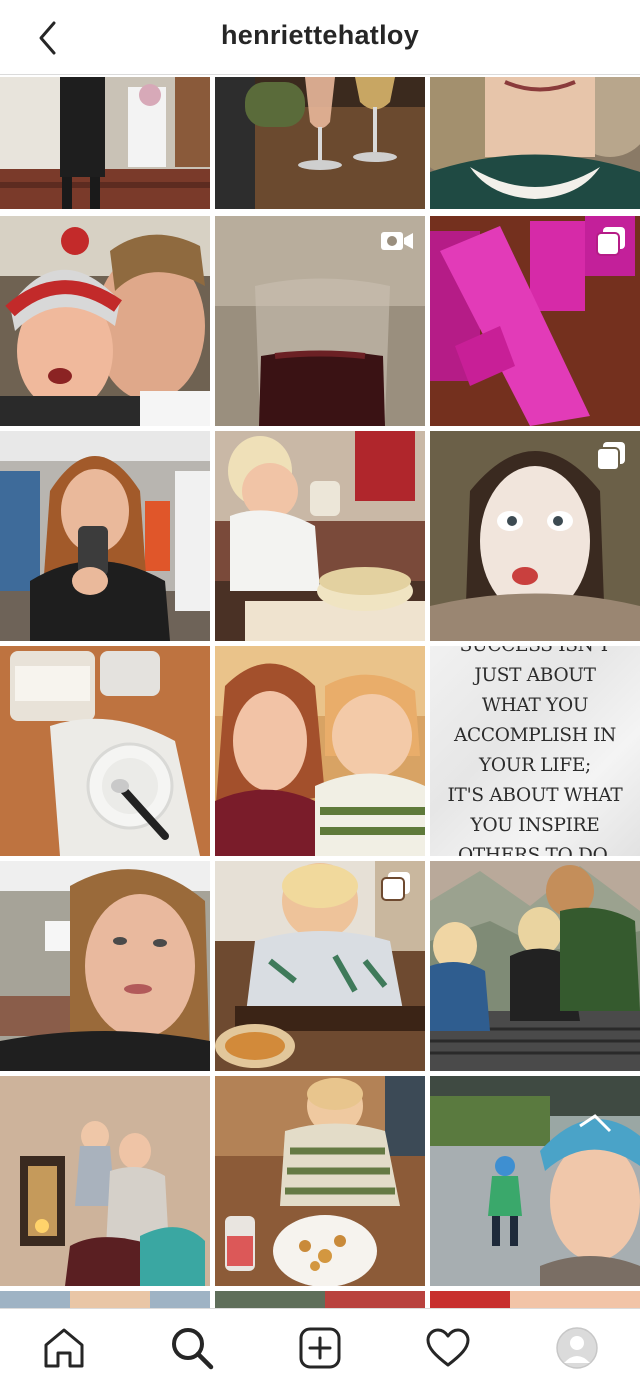 This screenshot has height=1386, width=640. What do you see at coordinates (397, 241) in the screenshot?
I see `video-icon` at bounding box center [397, 241].